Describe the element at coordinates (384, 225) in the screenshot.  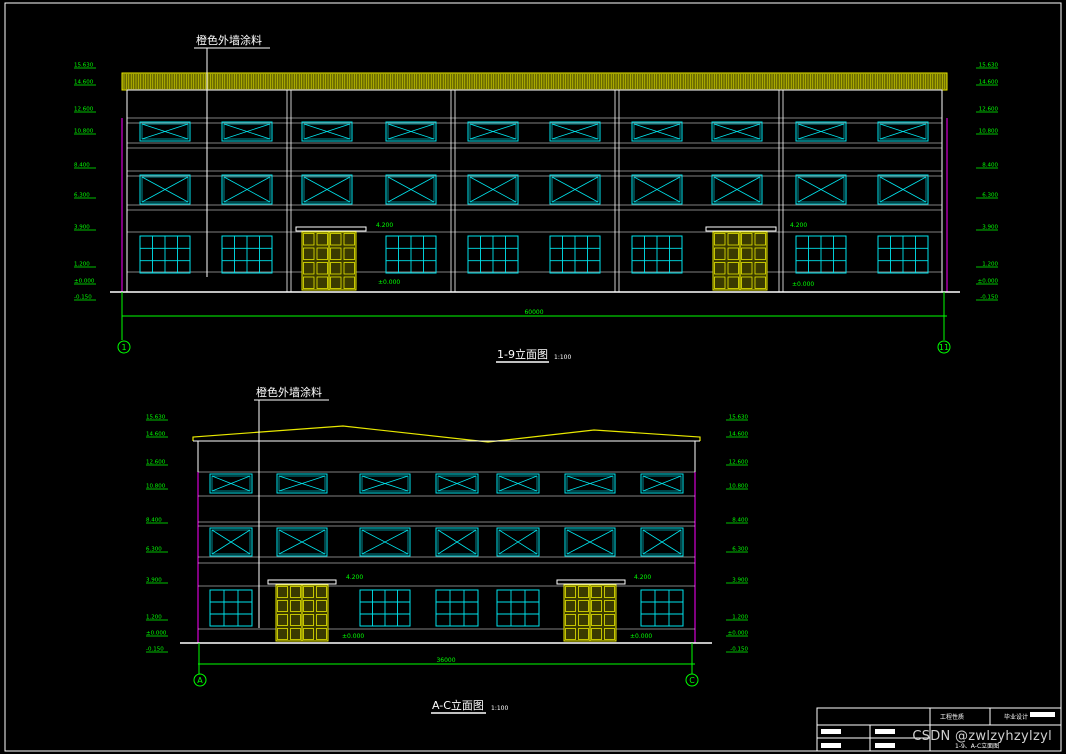
I see `top-canopy-label-1: 4.200` at that location.